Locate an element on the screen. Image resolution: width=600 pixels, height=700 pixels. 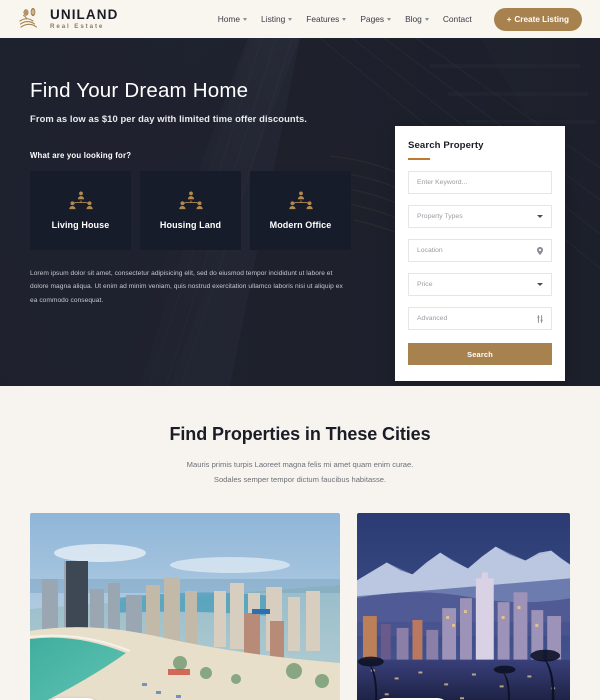
nav-item-features: Features is located at coordinates (326, 19).